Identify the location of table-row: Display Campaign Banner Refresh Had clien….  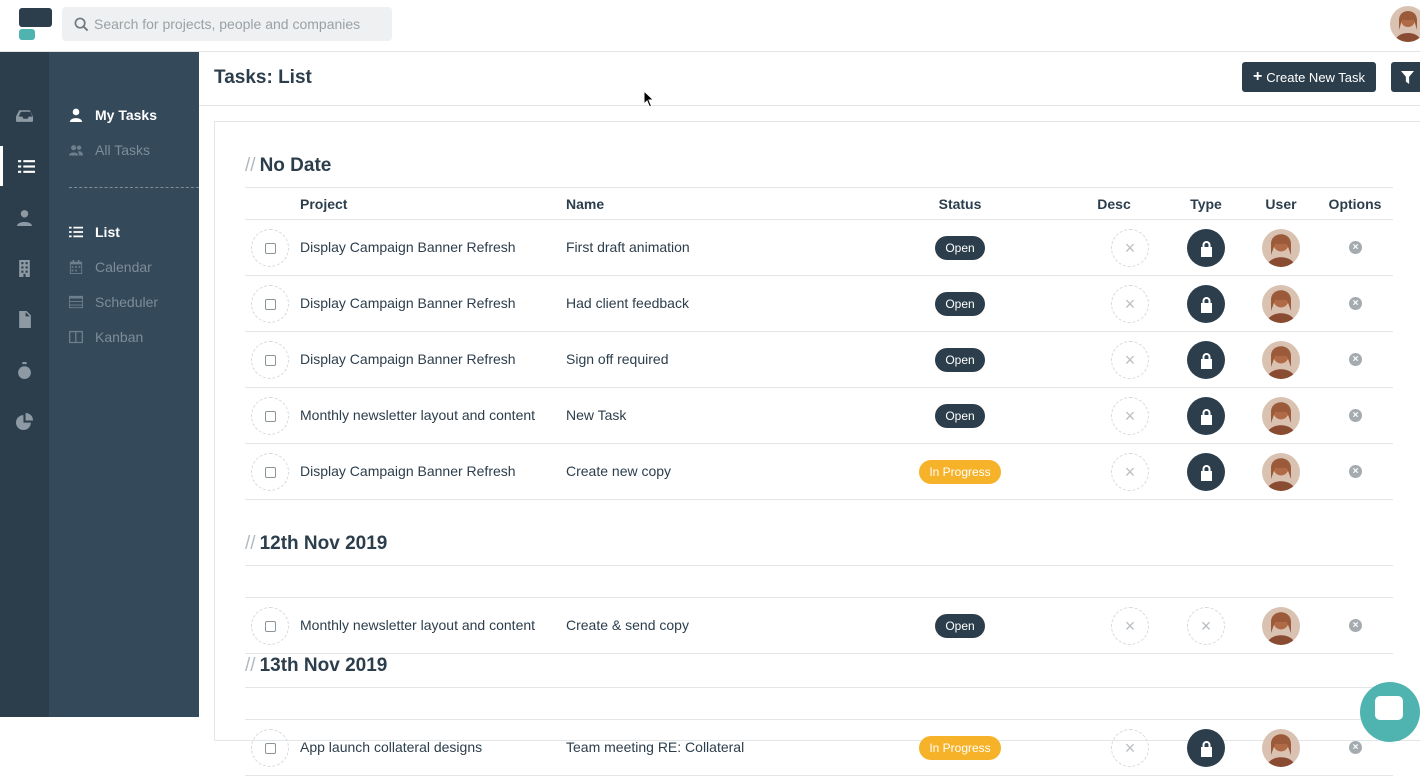
(819, 304).